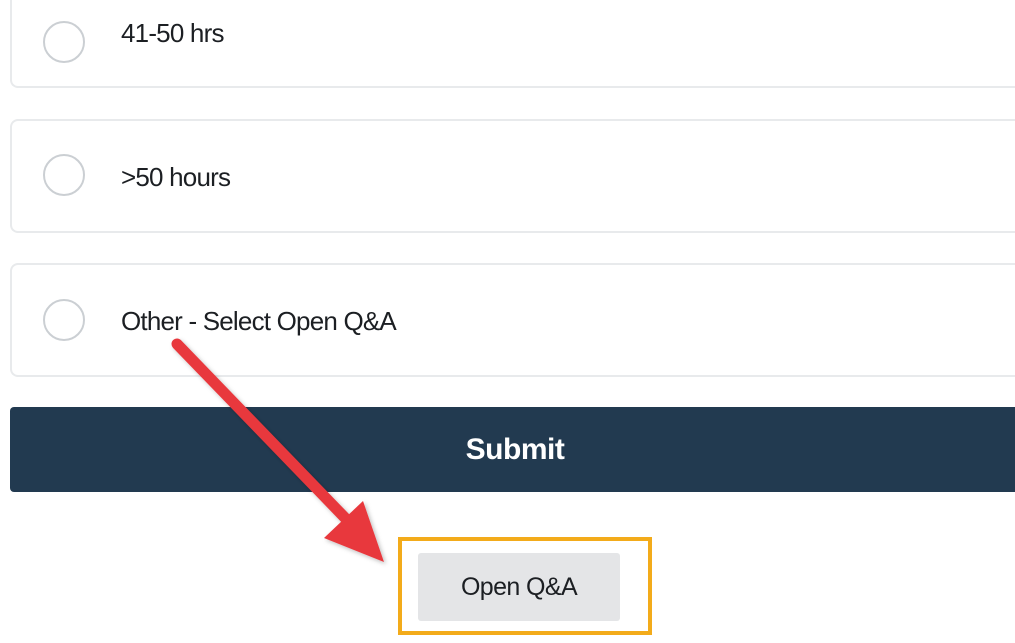 Image resolution: width=1015 pixels, height=643 pixels. I want to click on option-label: Other - Select Open Q&A, so click(259, 321).